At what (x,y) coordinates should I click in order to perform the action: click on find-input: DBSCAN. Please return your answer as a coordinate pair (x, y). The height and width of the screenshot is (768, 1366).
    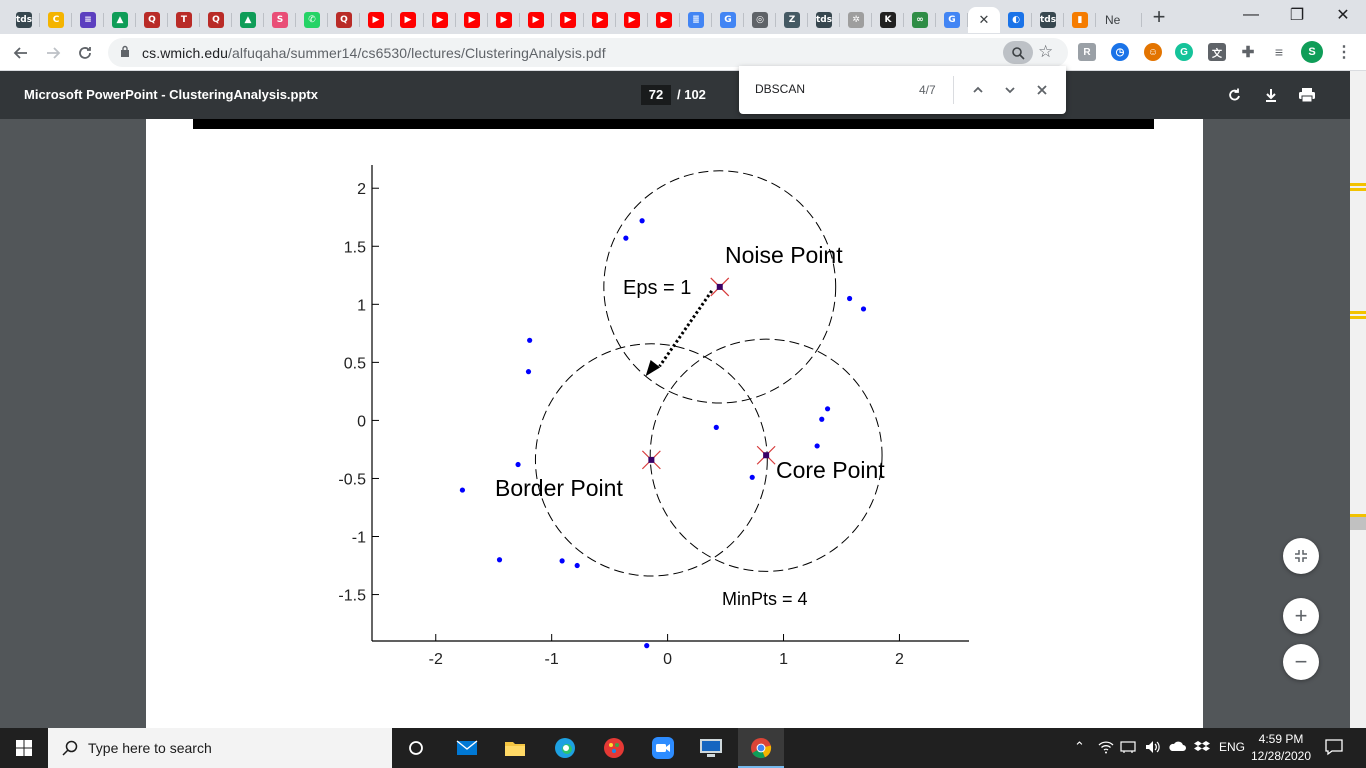
    Looking at the image, I should click on (780, 89).